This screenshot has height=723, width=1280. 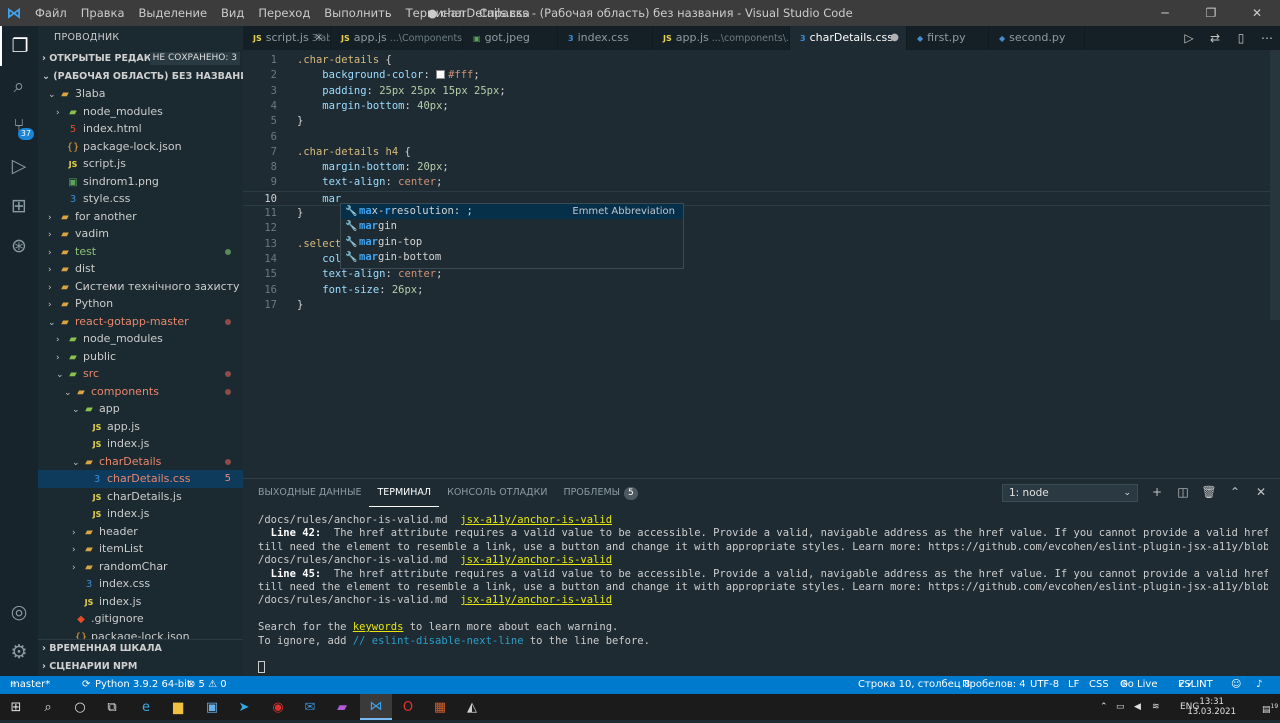 What do you see at coordinates (173, 13) in the screenshot?
I see `menu-item: Выделение` at bounding box center [173, 13].